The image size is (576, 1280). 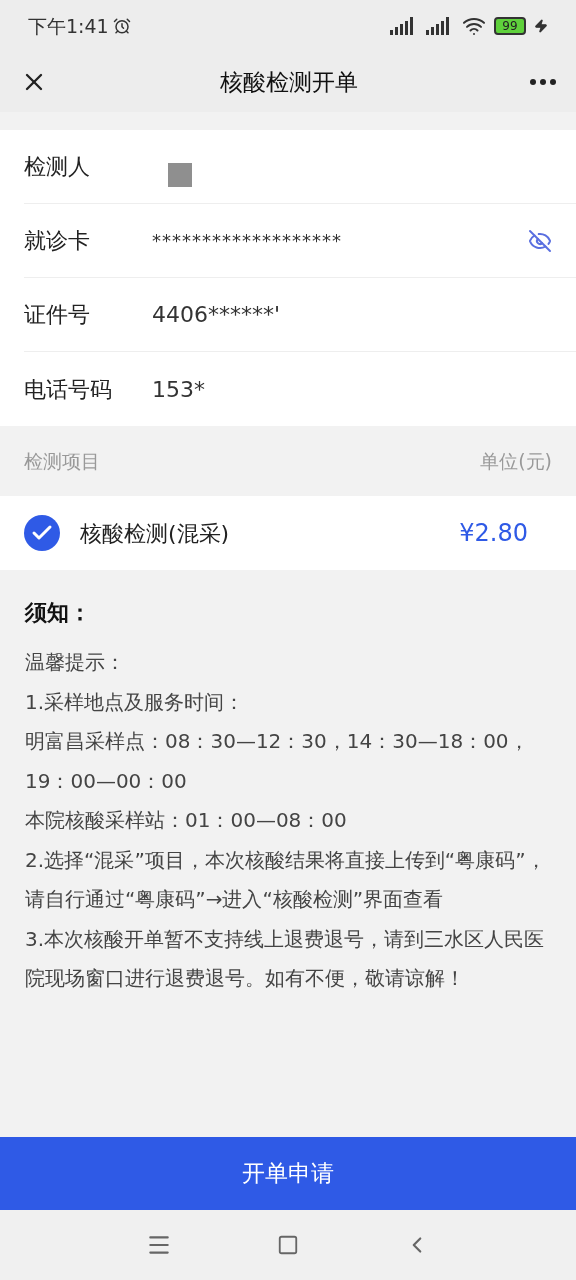 What do you see at coordinates (62, 461) in the screenshot?
I see `column-header: 检测项目` at bounding box center [62, 461].